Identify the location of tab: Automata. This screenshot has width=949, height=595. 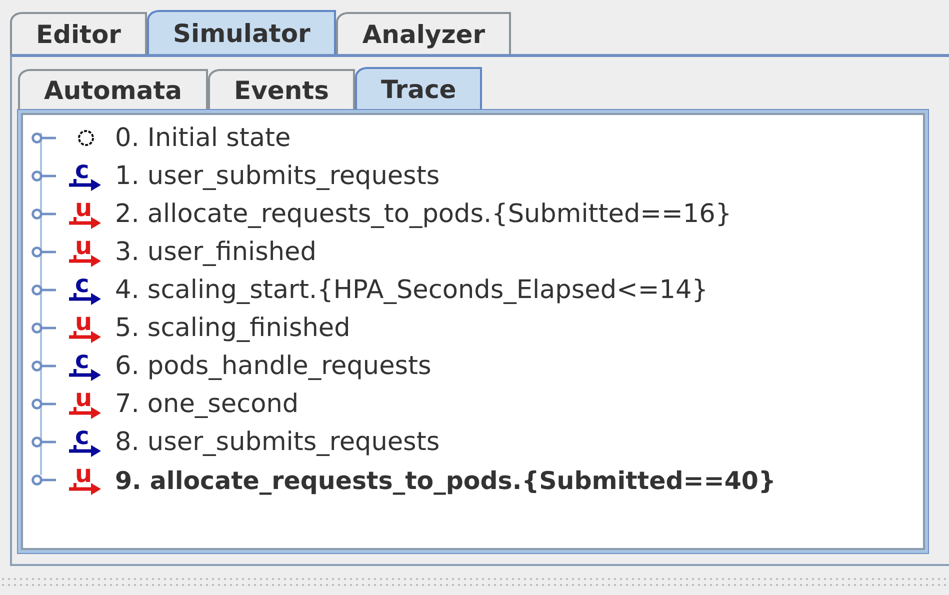
(113, 89).